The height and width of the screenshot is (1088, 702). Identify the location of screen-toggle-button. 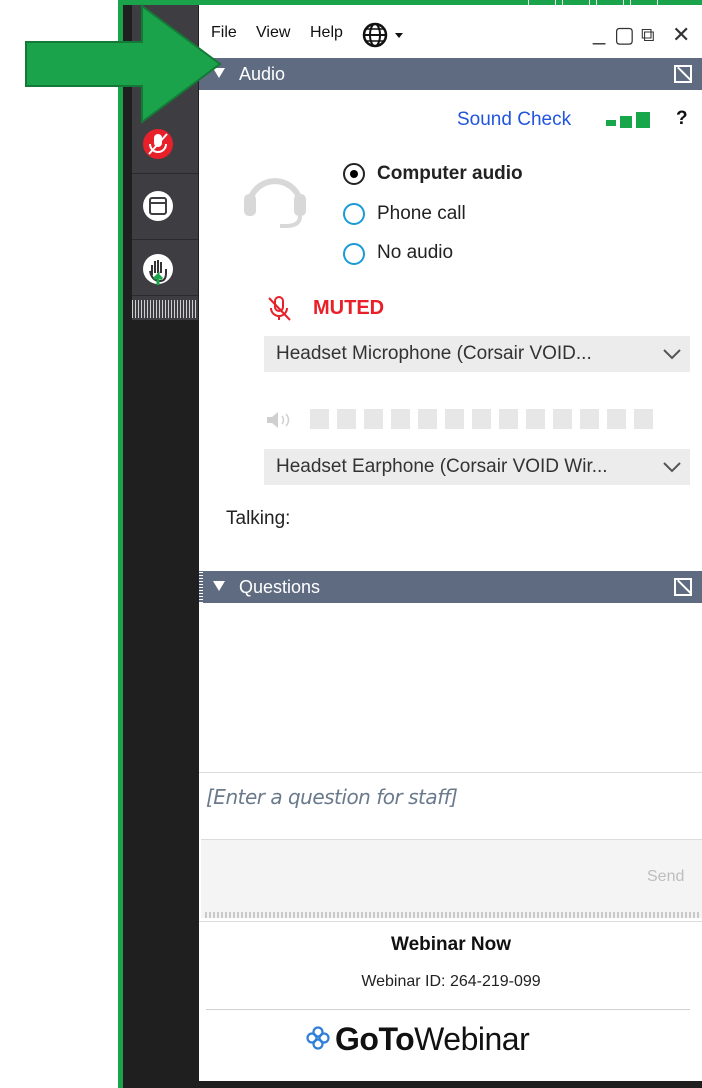
(165, 207).